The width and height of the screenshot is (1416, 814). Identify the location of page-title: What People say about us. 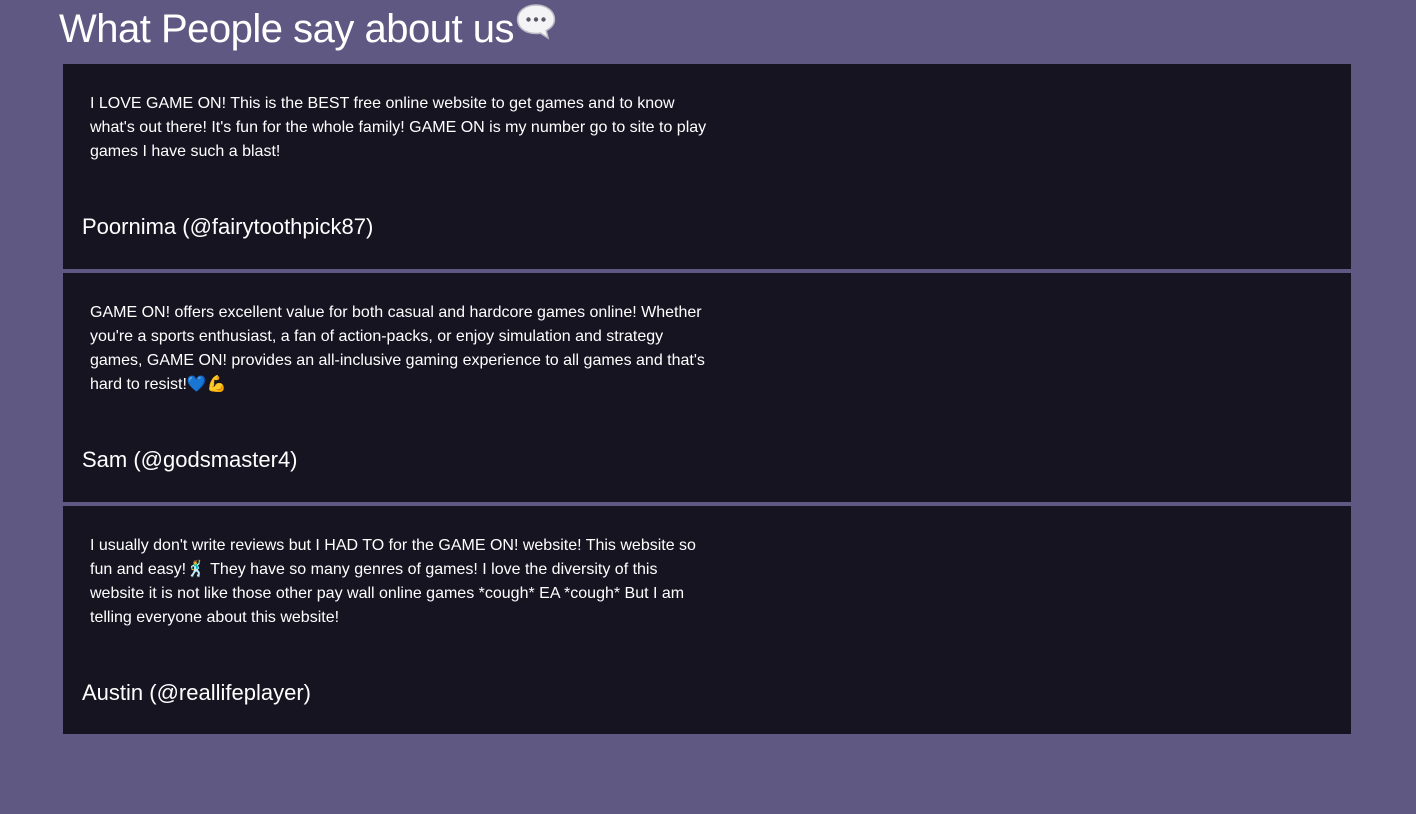
(307, 29).